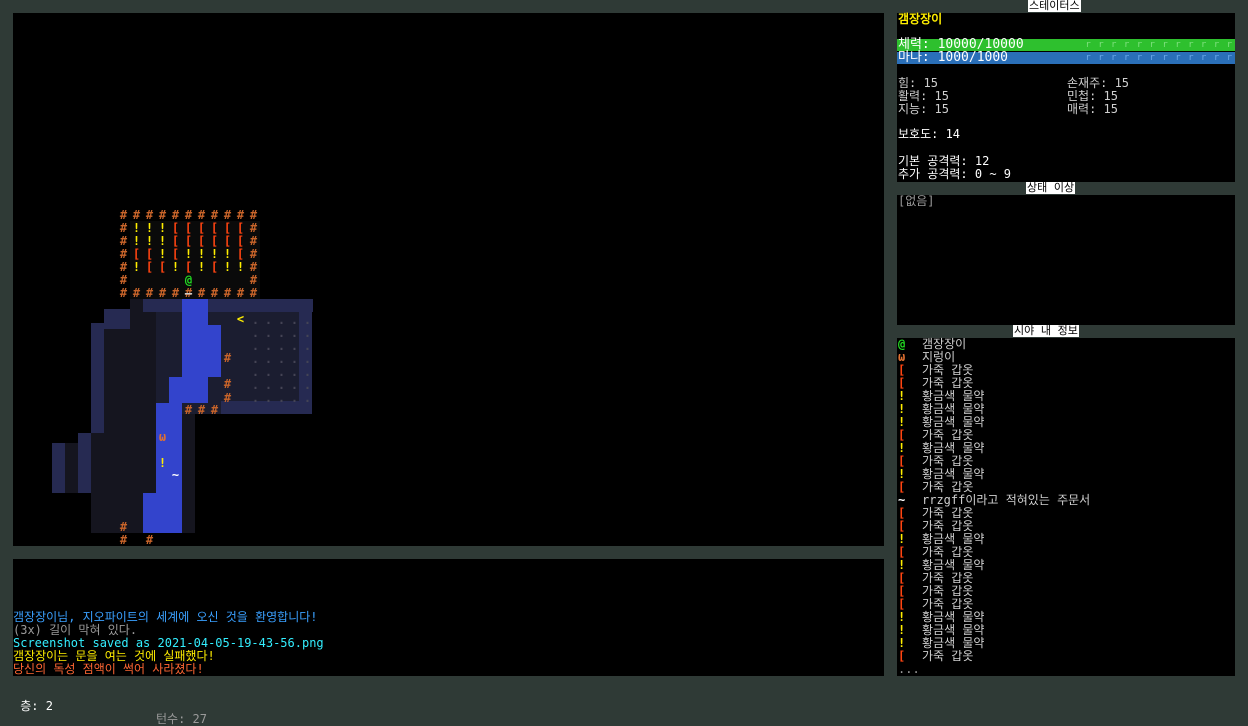 The image size is (1248, 726). I want to click on sight-item-label: 지렁이, so click(939, 357).